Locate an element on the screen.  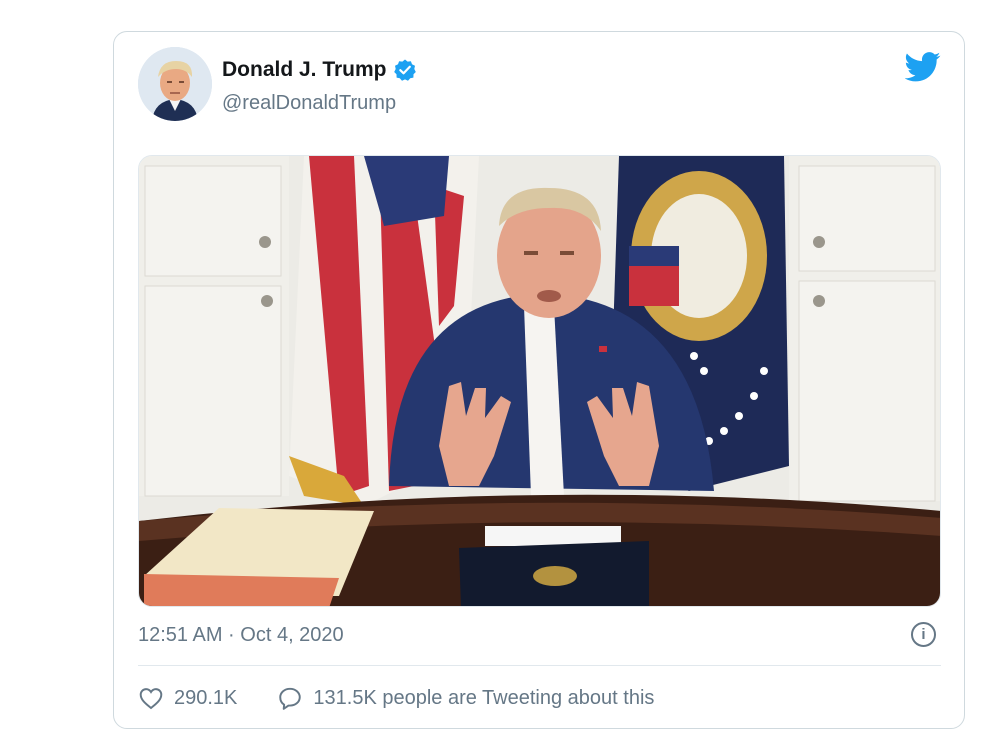
avatar-image is located at coordinates (175, 84).